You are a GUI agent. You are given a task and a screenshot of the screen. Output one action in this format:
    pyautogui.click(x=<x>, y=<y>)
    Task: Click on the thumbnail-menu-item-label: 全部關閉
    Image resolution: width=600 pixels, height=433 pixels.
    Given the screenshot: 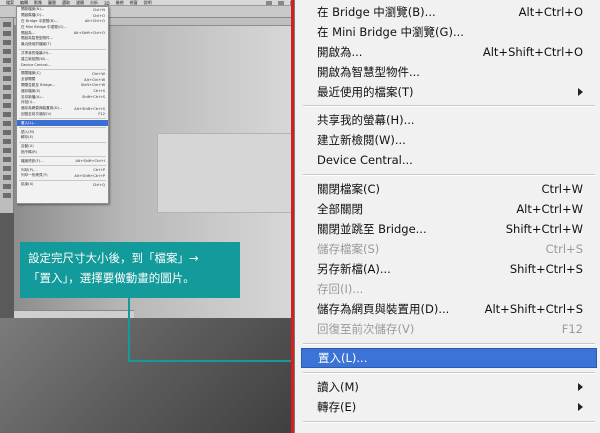 What is the action you would take?
    pyautogui.click(x=28, y=79)
    